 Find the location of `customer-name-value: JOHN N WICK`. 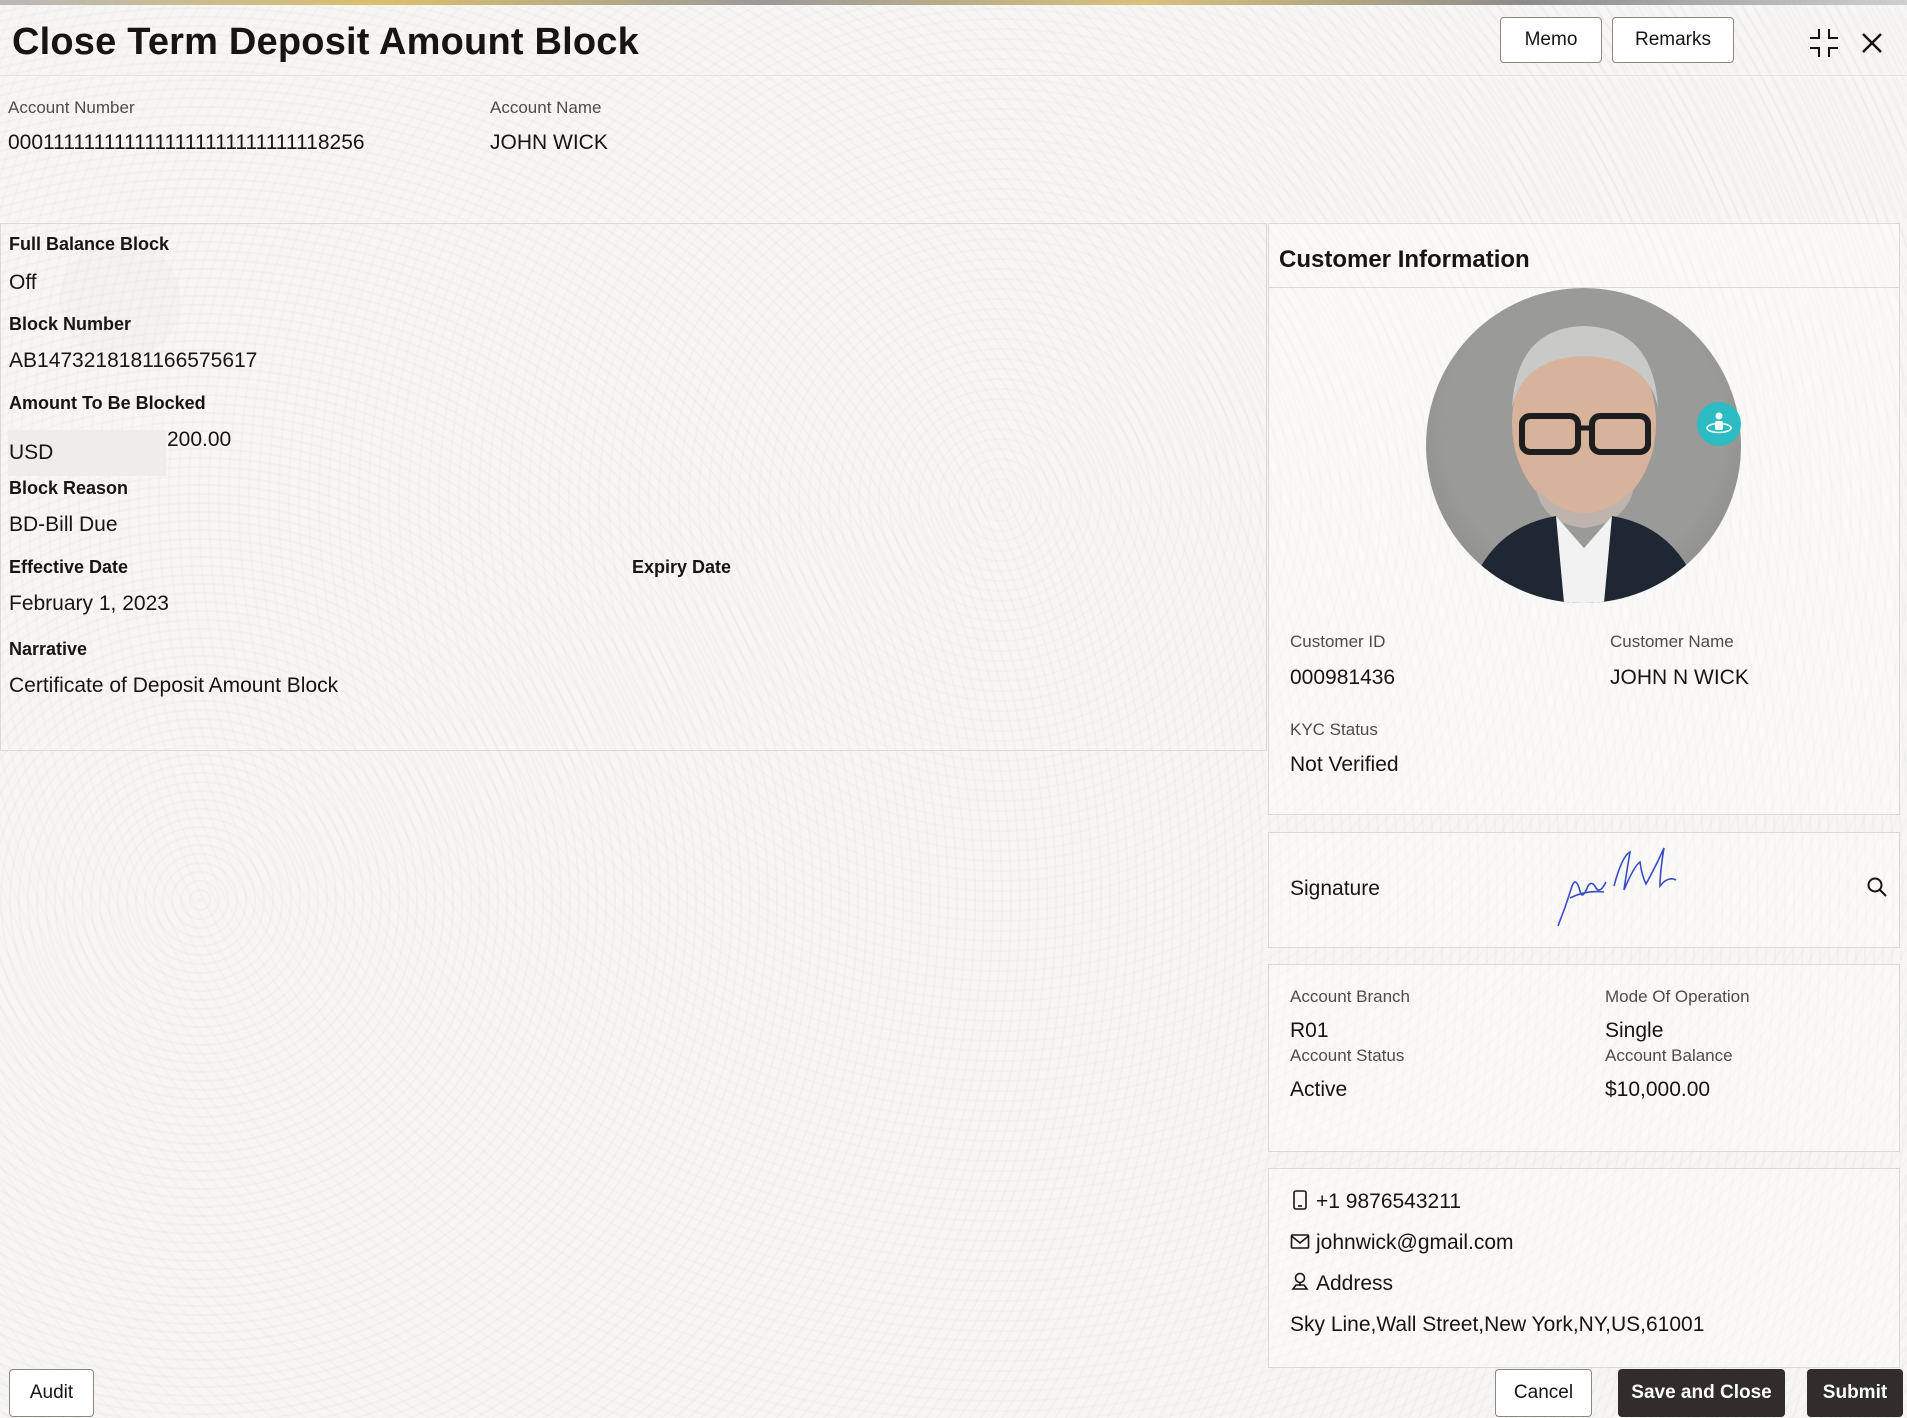

customer-name-value: JOHN N WICK is located at coordinates (1679, 677).